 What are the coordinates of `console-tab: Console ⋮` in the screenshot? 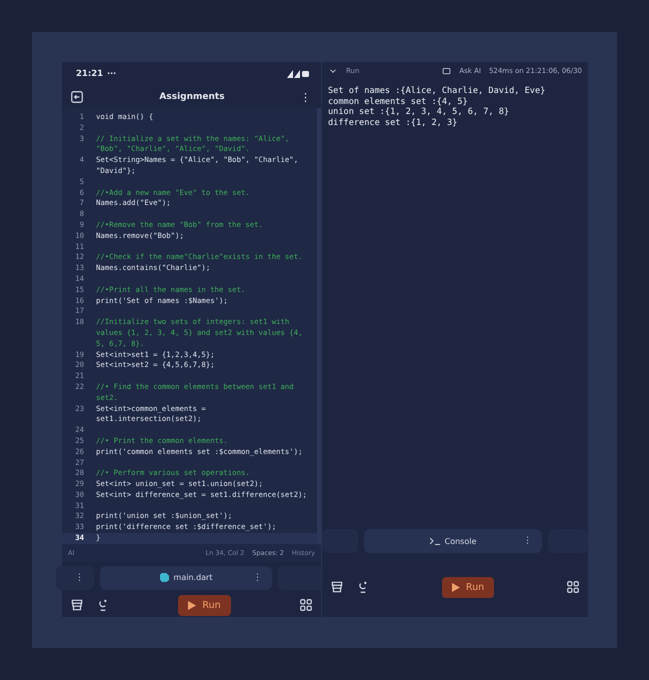 It's located at (453, 541).